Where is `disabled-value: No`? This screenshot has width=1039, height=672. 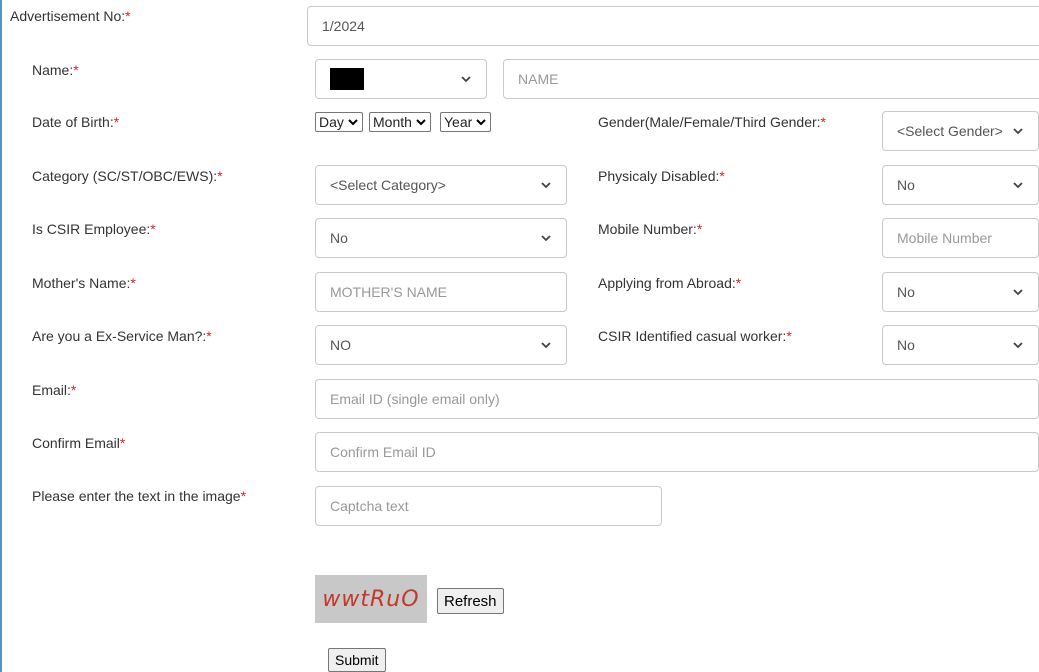 disabled-value: No is located at coordinates (906, 185).